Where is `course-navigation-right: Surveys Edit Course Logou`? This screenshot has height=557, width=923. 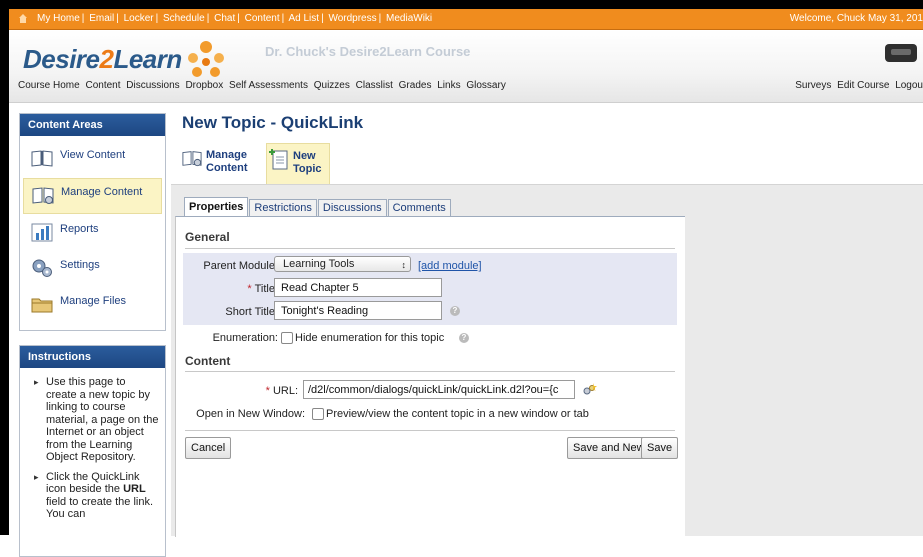
course-navigation-right: Surveys Edit Course Logou is located at coordinates (857, 85).